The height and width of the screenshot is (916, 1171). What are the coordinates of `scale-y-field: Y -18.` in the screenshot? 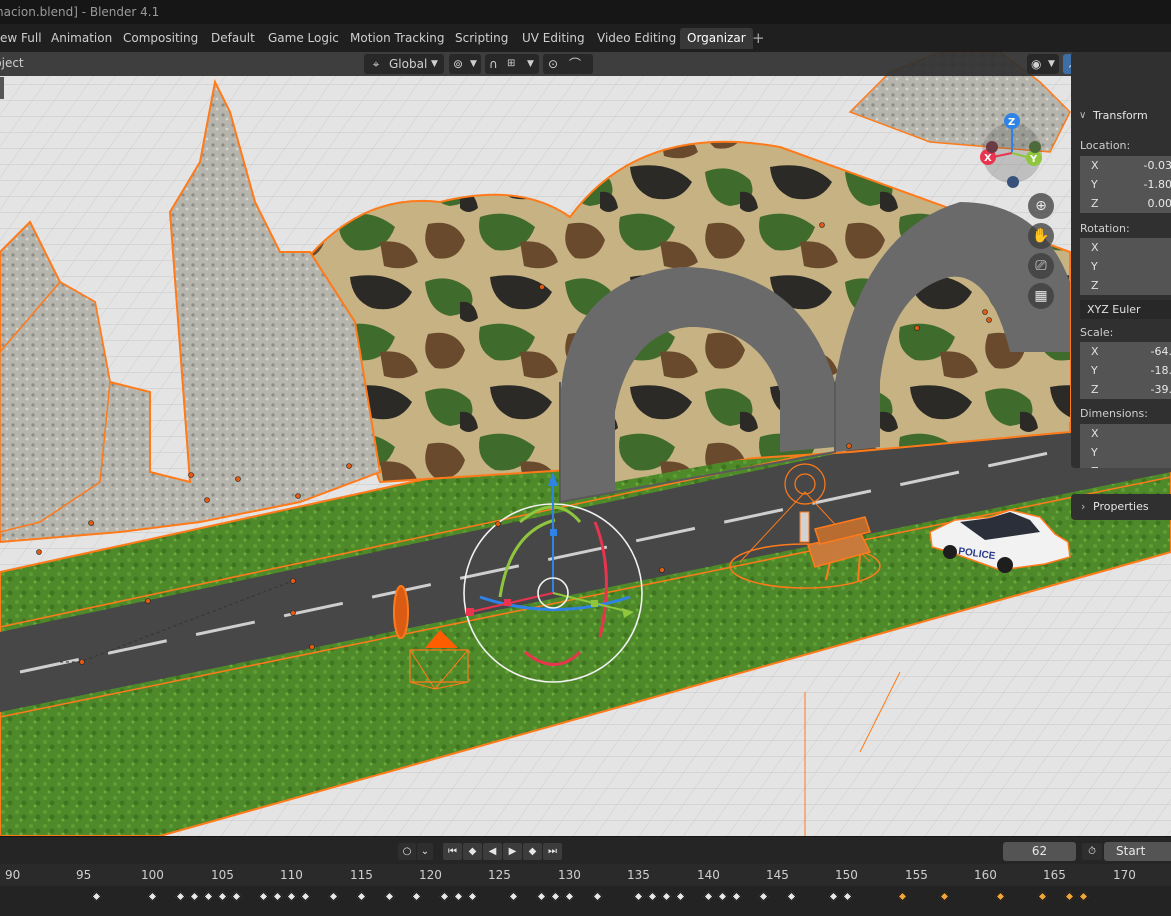 It's located at (1125, 370).